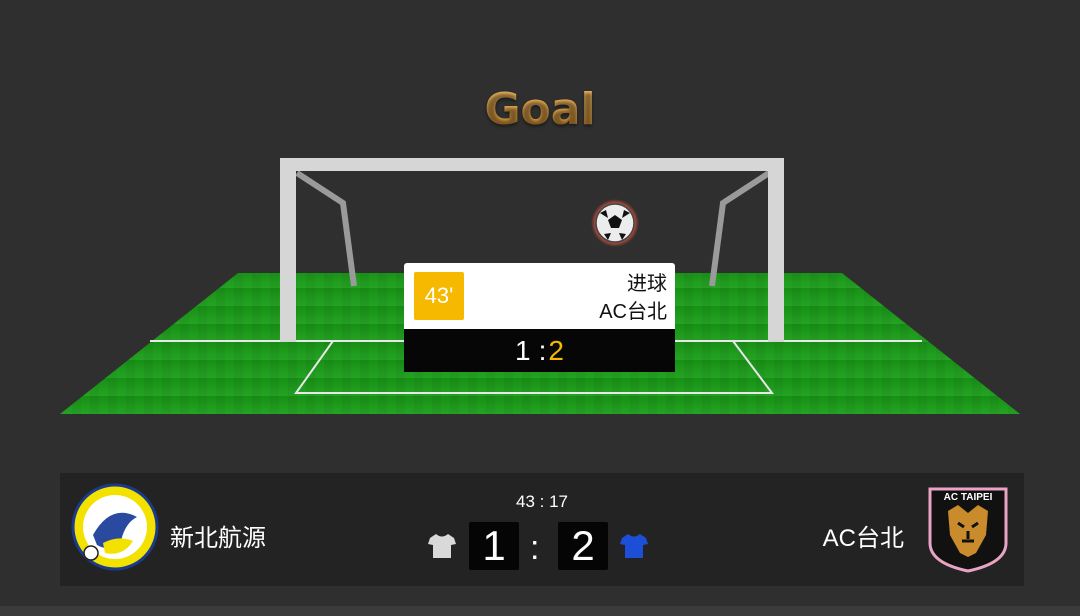 The width and height of the screenshot is (1080, 616). I want to click on event-card: 43' 进球 AC台北, so click(539, 296).